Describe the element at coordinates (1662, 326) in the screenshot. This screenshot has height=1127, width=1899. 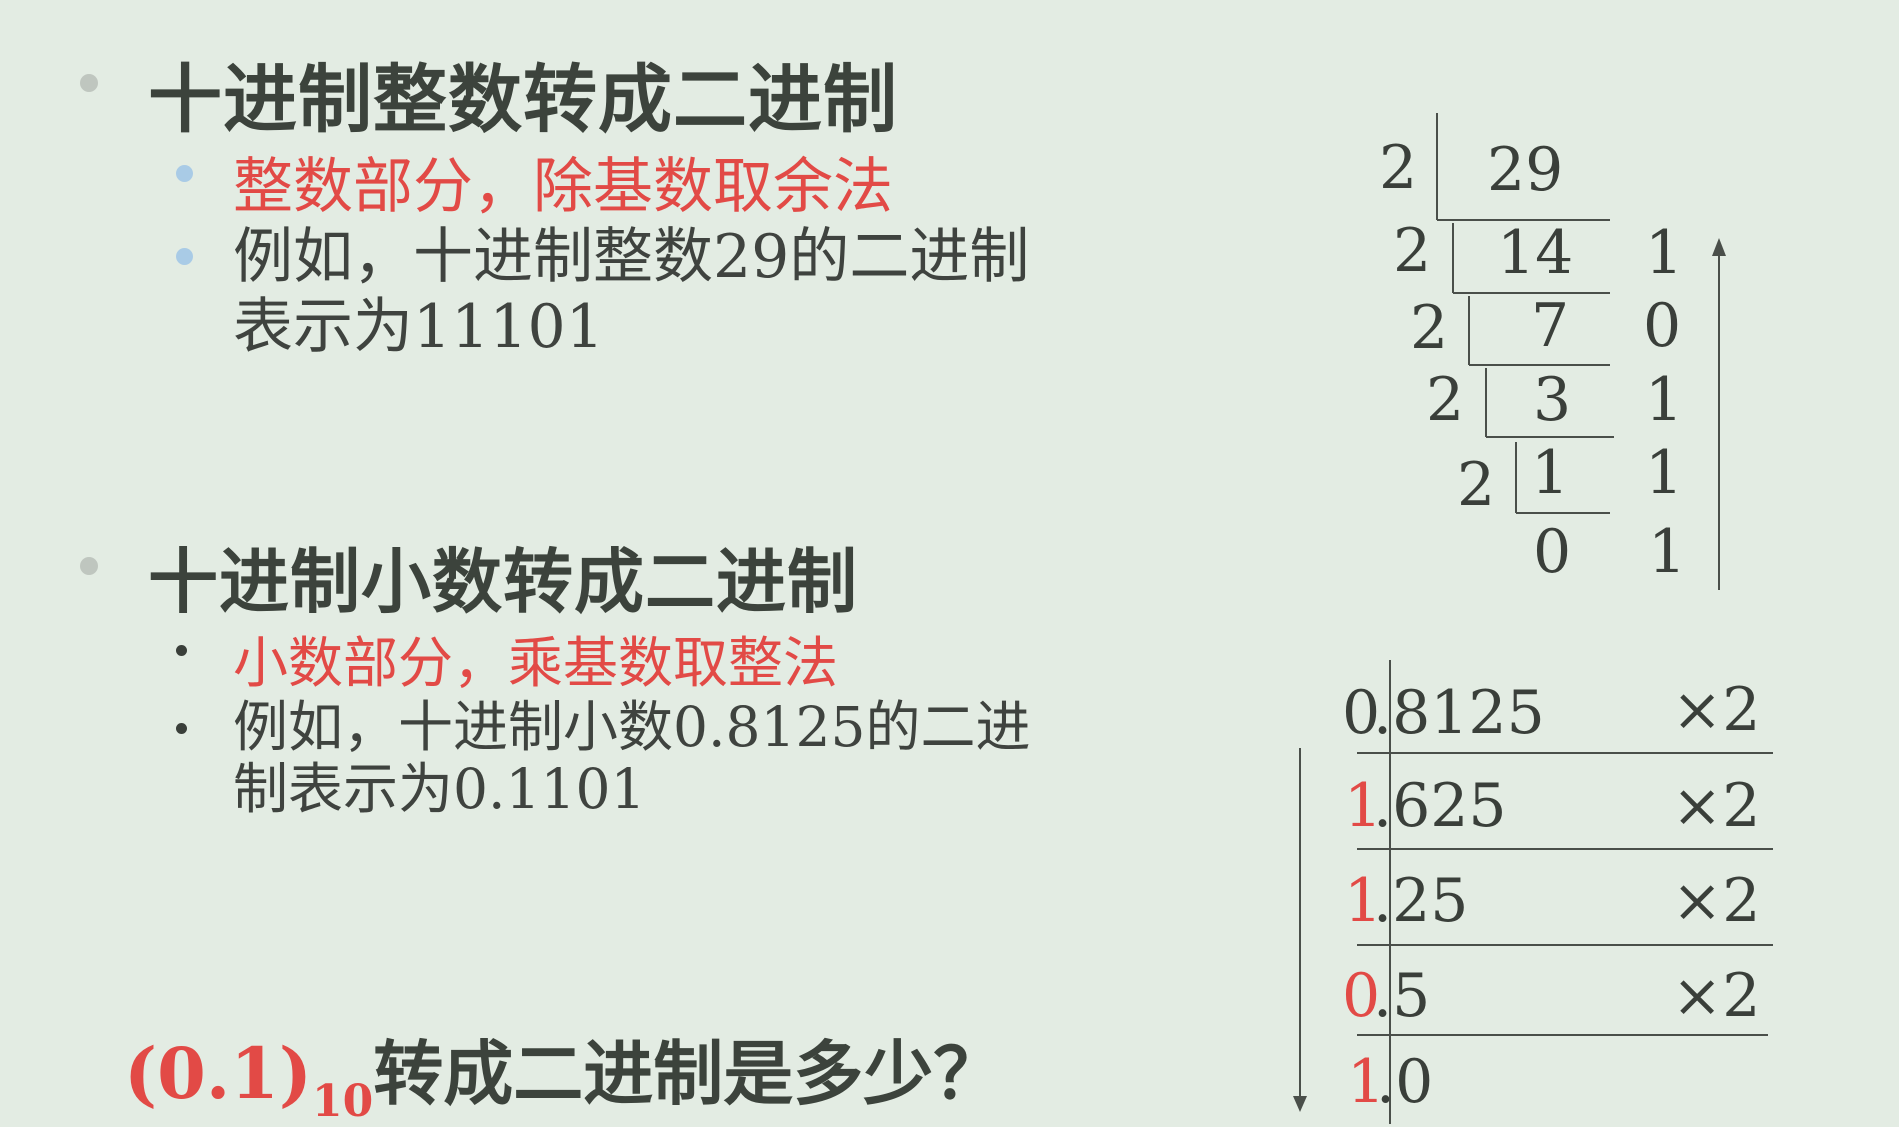
I see `division-remainder: 0` at that location.